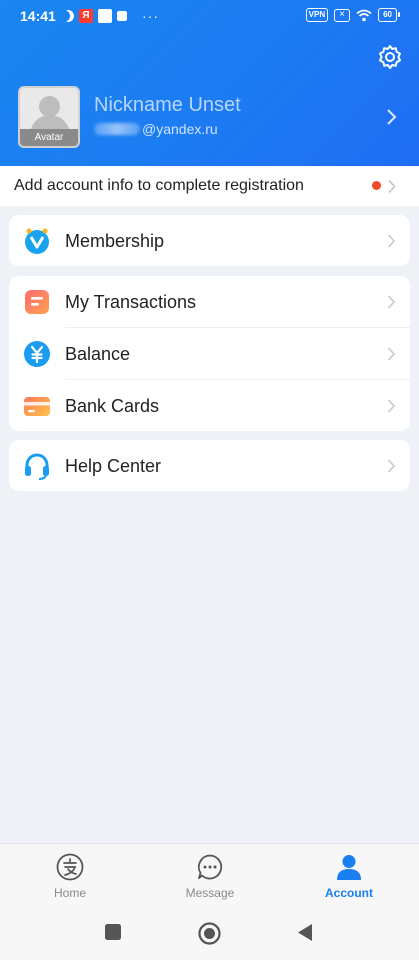 This screenshot has width=419, height=960. I want to click on avatar-placeholder-head, so click(49, 106).